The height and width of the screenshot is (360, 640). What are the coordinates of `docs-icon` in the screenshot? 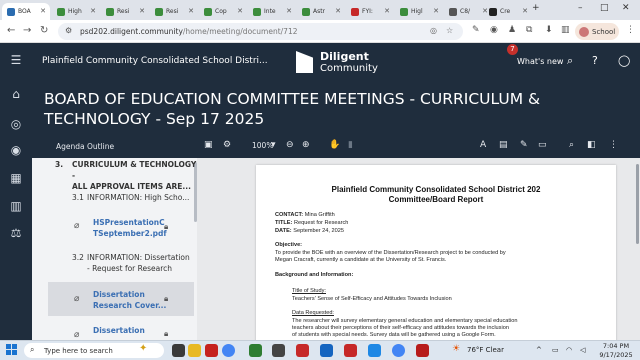 It's located at (374, 350).